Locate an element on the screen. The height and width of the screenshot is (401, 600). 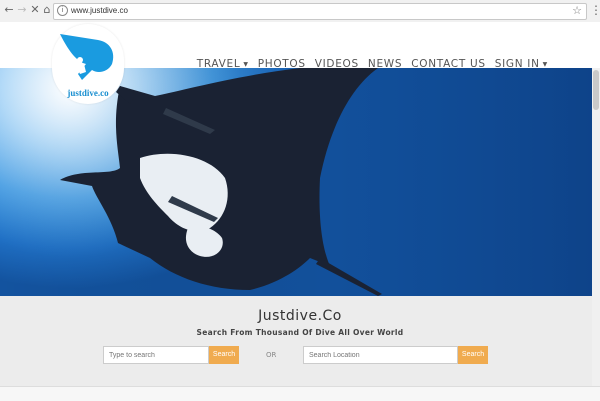
manta-diver-logo-icon is located at coordinates (87, 57).